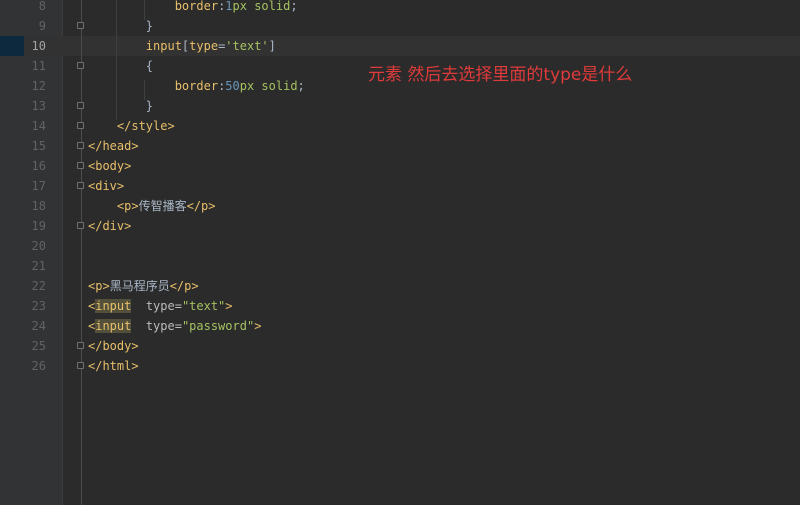 The height and width of the screenshot is (505, 800). Describe the element at coordinates (400, 46) in the screenshot. I see `code-line: 10 input[type='text']` at that location.